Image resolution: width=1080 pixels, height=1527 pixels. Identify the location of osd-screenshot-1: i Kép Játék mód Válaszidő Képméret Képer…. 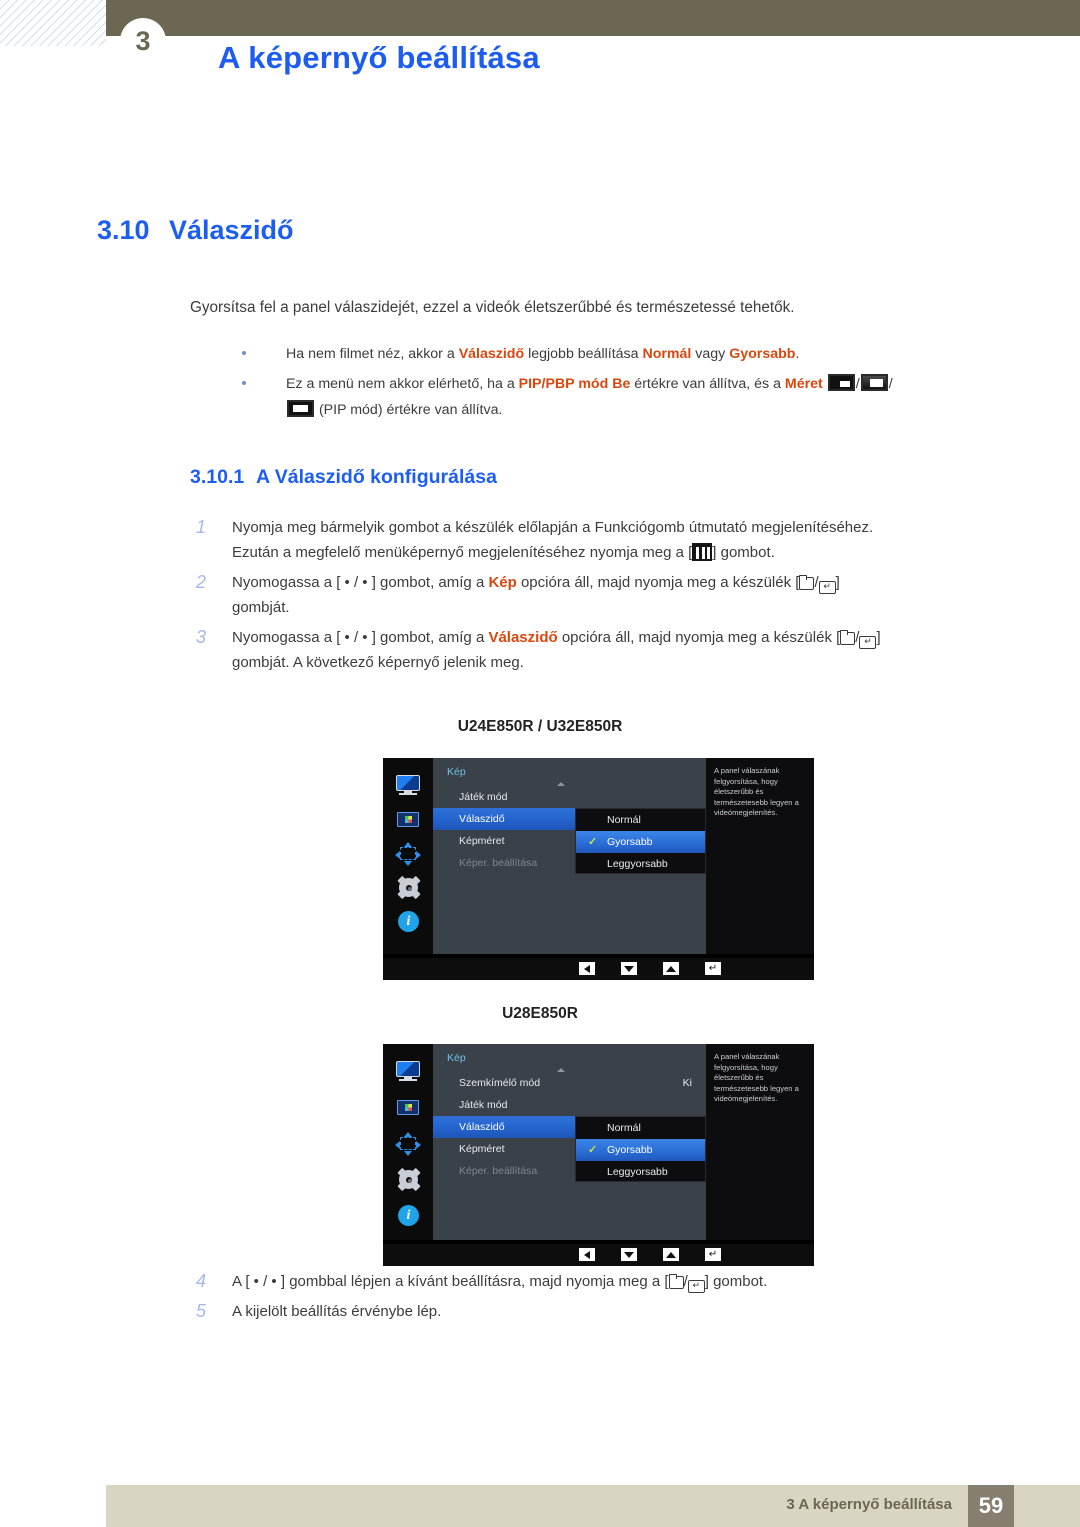
(598, 869).